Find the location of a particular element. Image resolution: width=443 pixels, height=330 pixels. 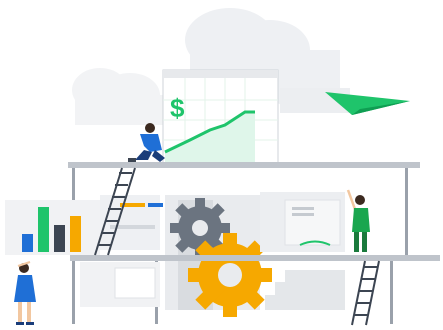

upper-floor is located at coordinates (244, 165).